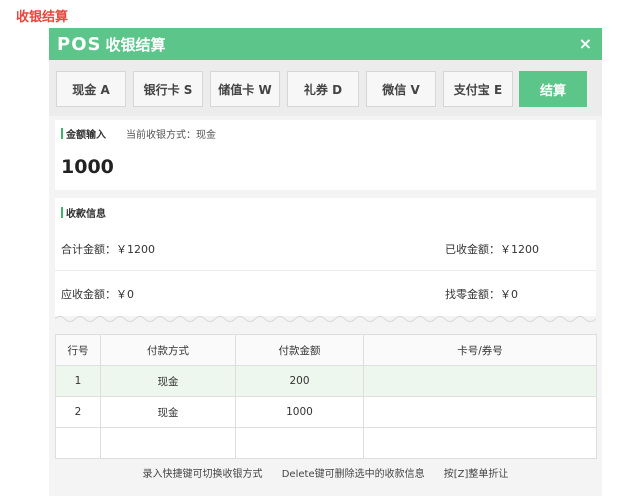 Image resolution: width=632 pixels, height=496 pixels. Describe the element at coordinates (299, 350) in the screenshot. I see `column-header-payment-amount: 付款金额` at that location.